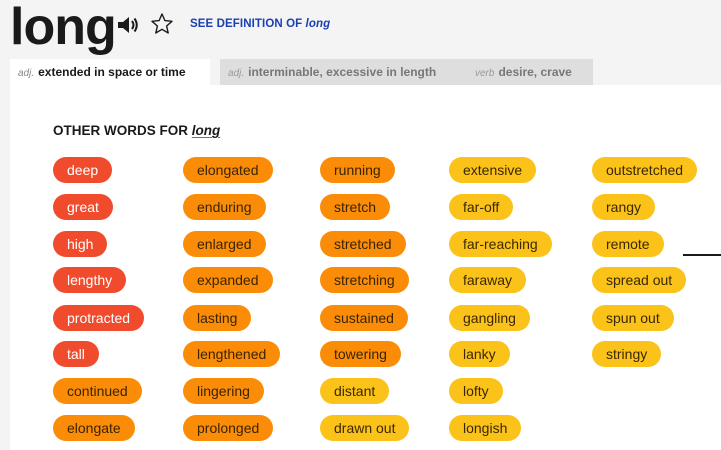  Describe the element at coordinates (624, 207) in the screenshot. I see `synonym-pill: rangy` at that location.